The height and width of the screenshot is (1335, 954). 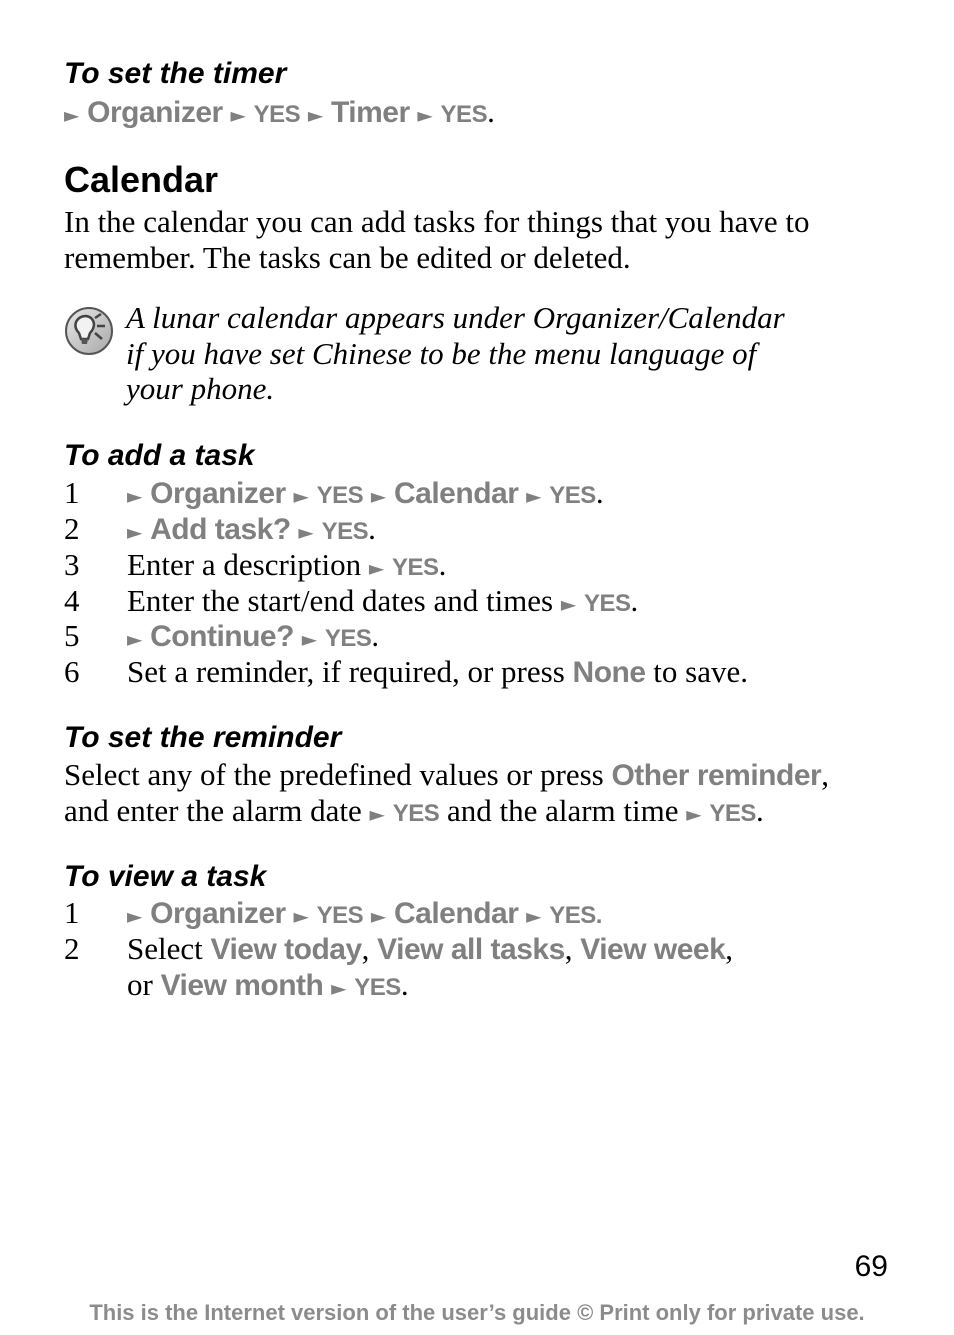 I want to click on add-task-step-3: 3 Enter a description ► YES., so click(x=255, y=566).